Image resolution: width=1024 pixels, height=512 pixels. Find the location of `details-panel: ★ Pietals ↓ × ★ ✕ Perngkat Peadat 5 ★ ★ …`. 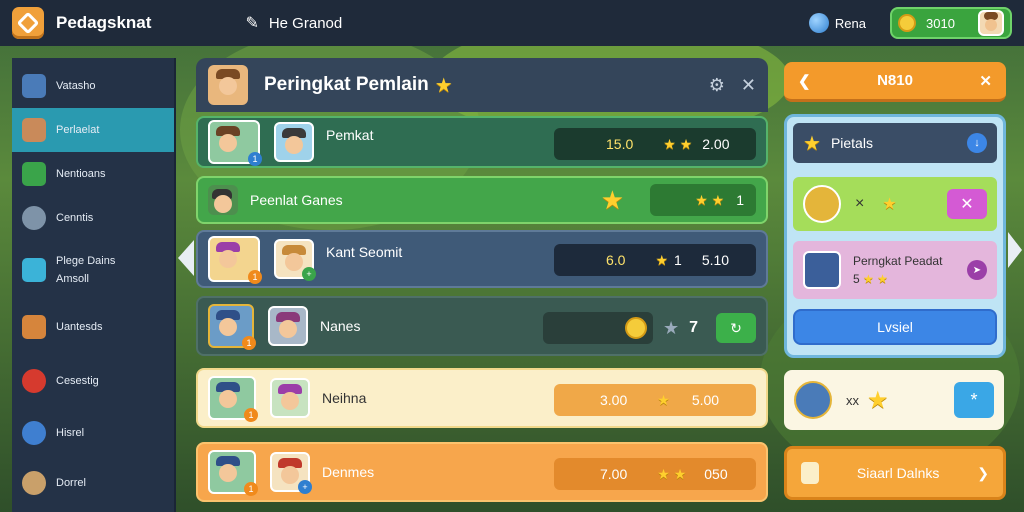

details-panel: ★ Pietals ↓ × ★ ✕ Perngkat Peadat 5 ★ ★ … is located at coordinates (895, 236).